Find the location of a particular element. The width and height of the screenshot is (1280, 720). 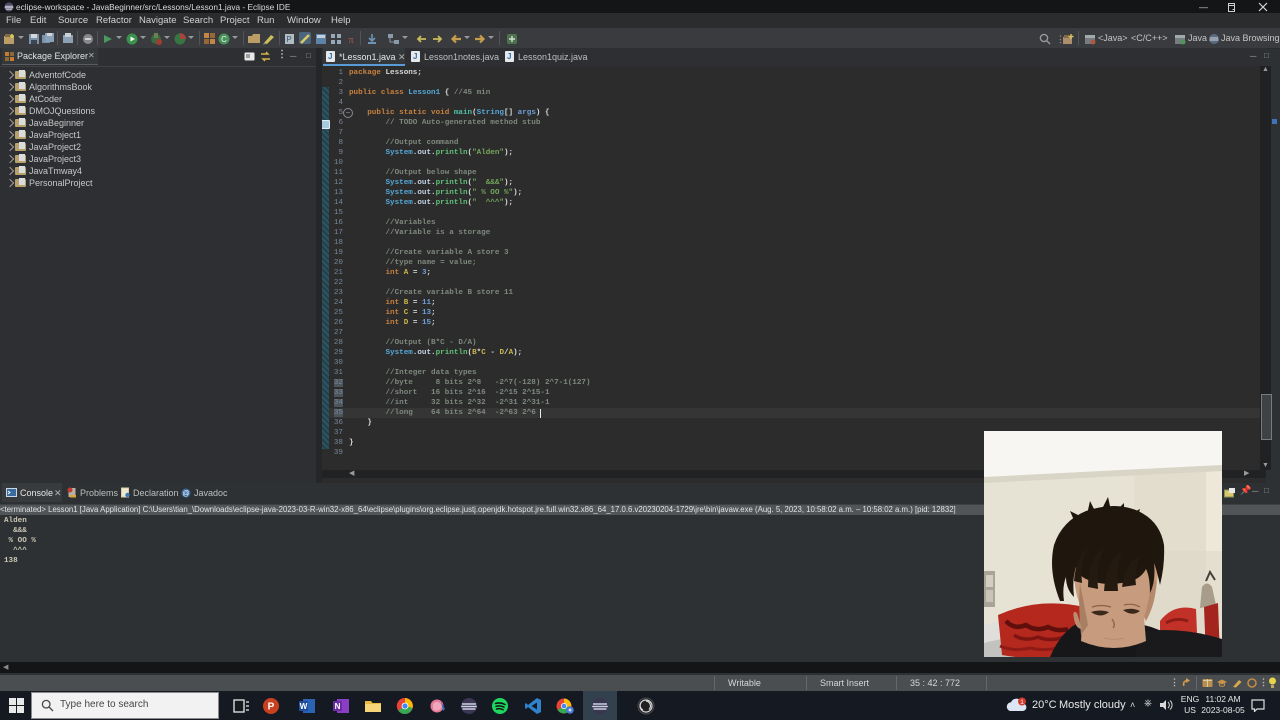

svg-text: W is located at coordinates (304, 706).